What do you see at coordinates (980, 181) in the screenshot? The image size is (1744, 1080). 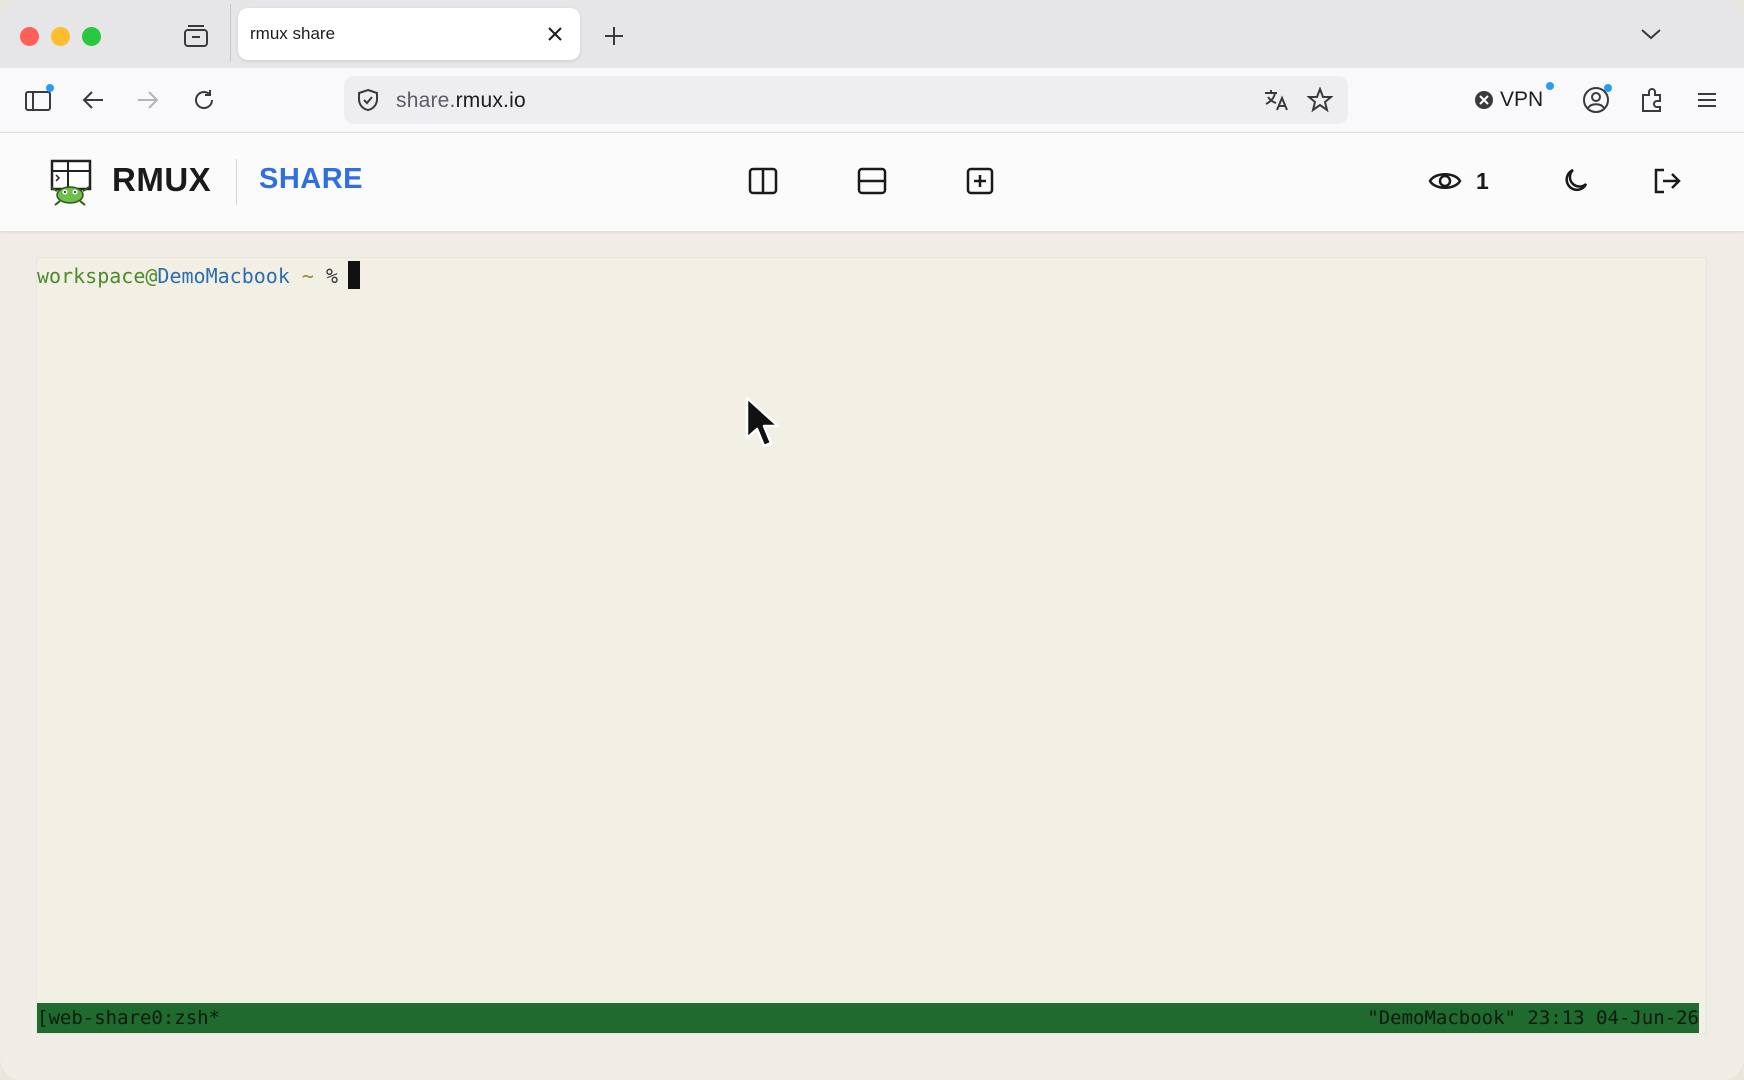 I see `new-pane-icon` at bounding box center [980, 181].